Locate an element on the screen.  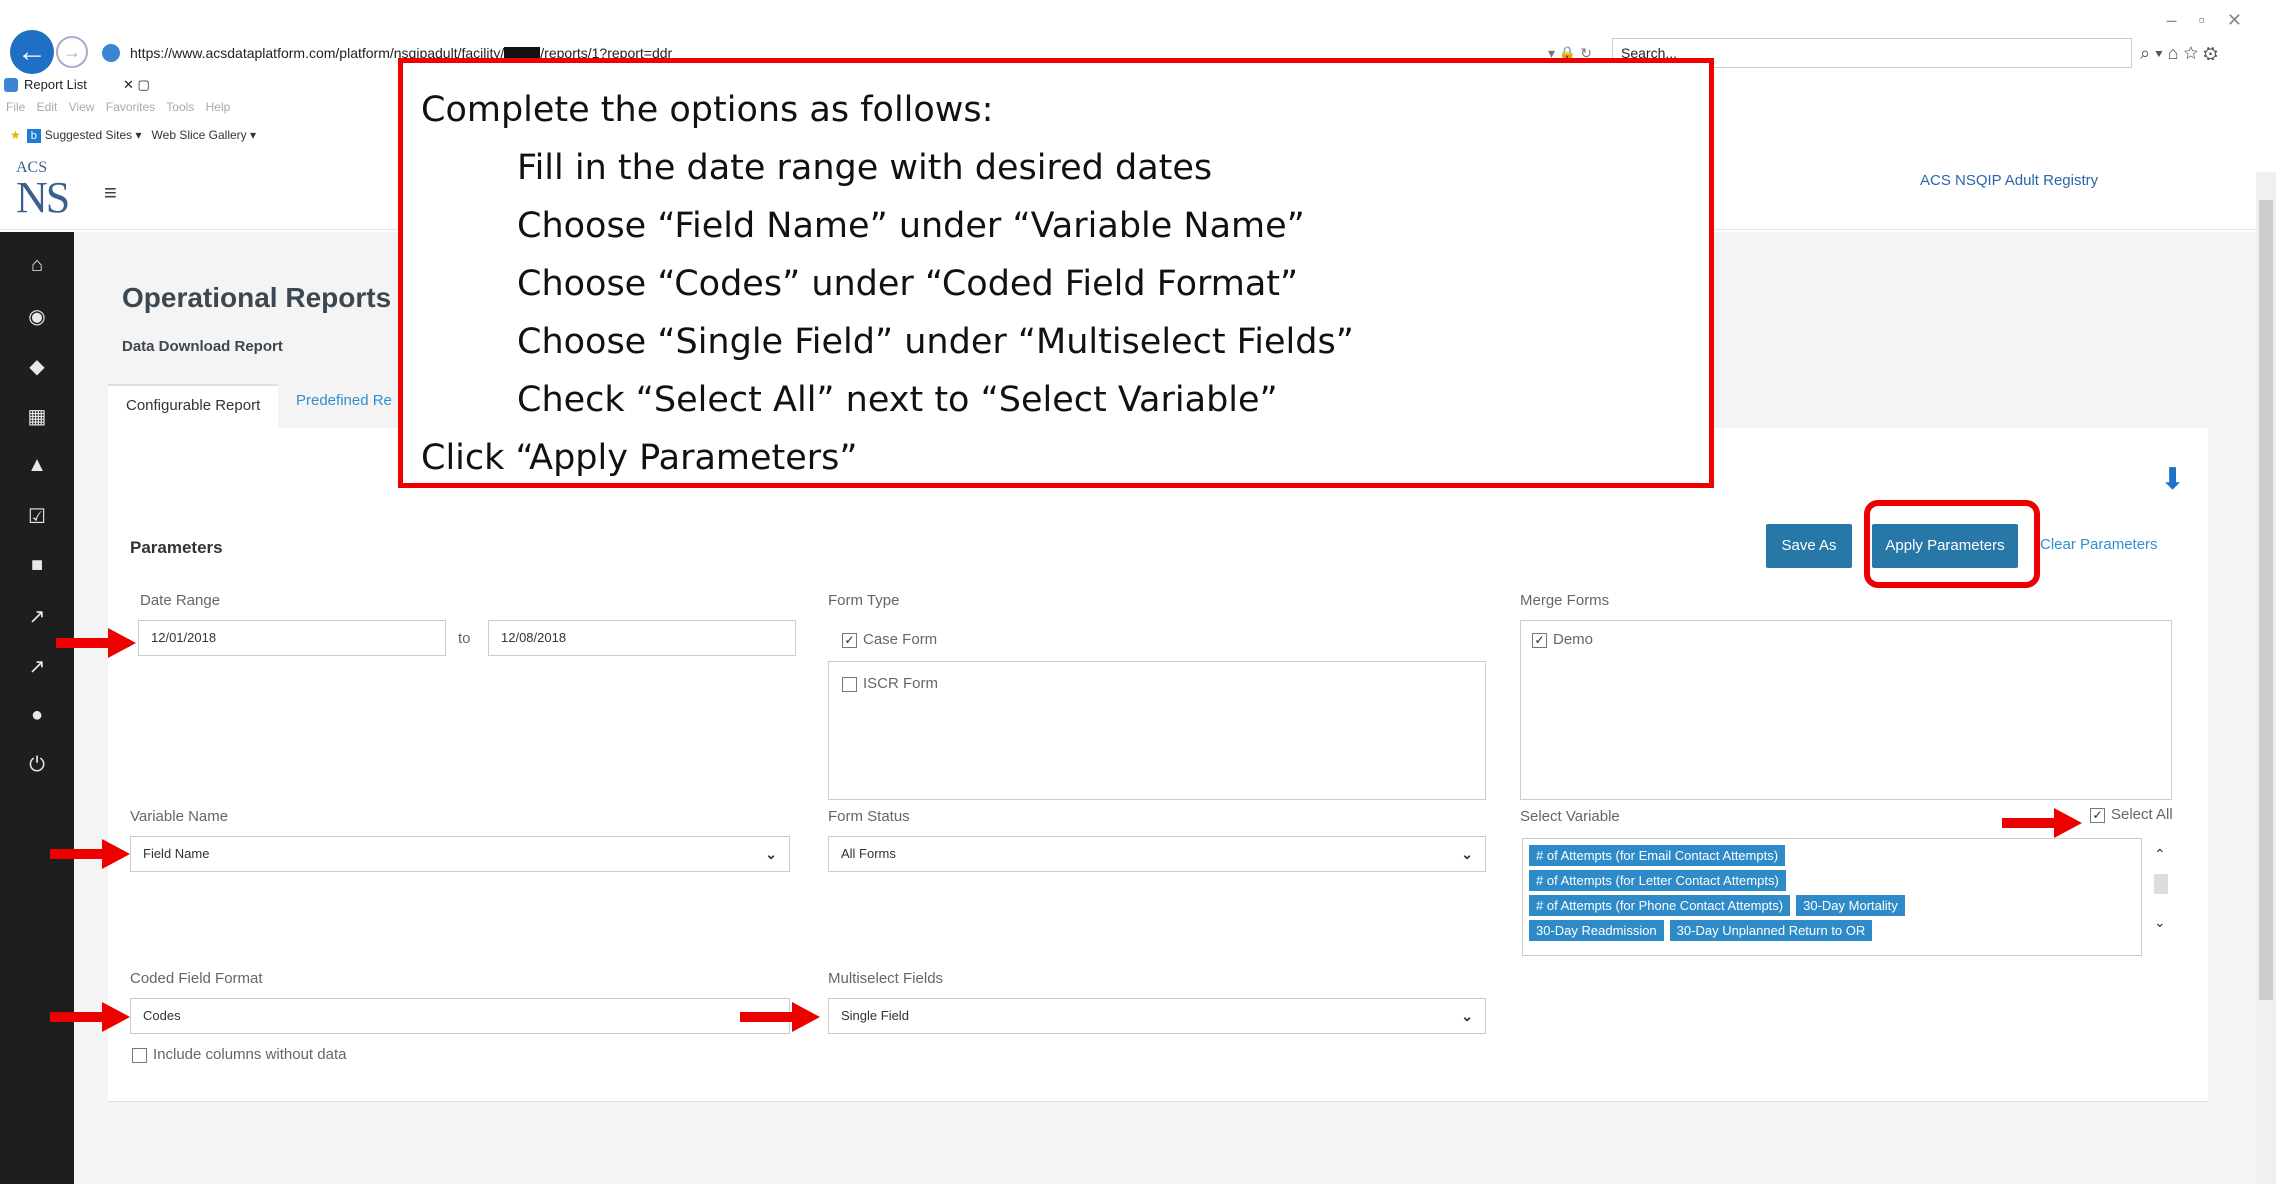
variable-tag: 30-Day Mortality is located at coordinates (1850, 905).